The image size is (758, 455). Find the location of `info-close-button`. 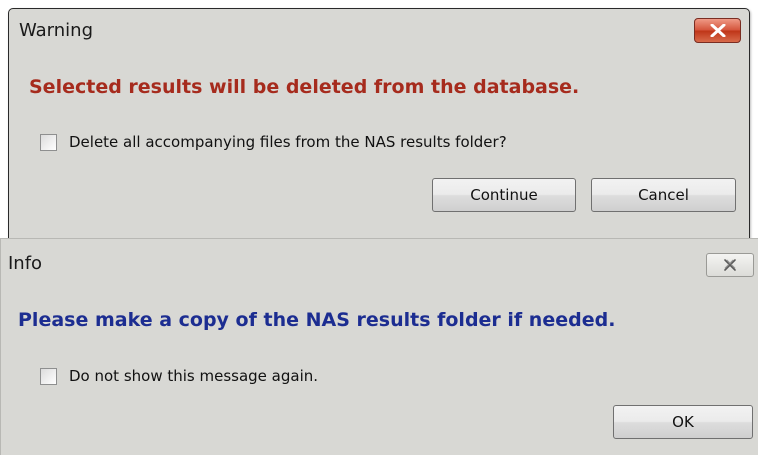

info-close-button is located at coordinates (730, 265).